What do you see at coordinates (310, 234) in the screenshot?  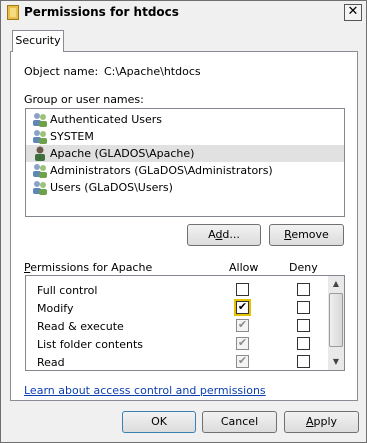 I see `remove-label-post: emove` at bounding box center [310, 234].